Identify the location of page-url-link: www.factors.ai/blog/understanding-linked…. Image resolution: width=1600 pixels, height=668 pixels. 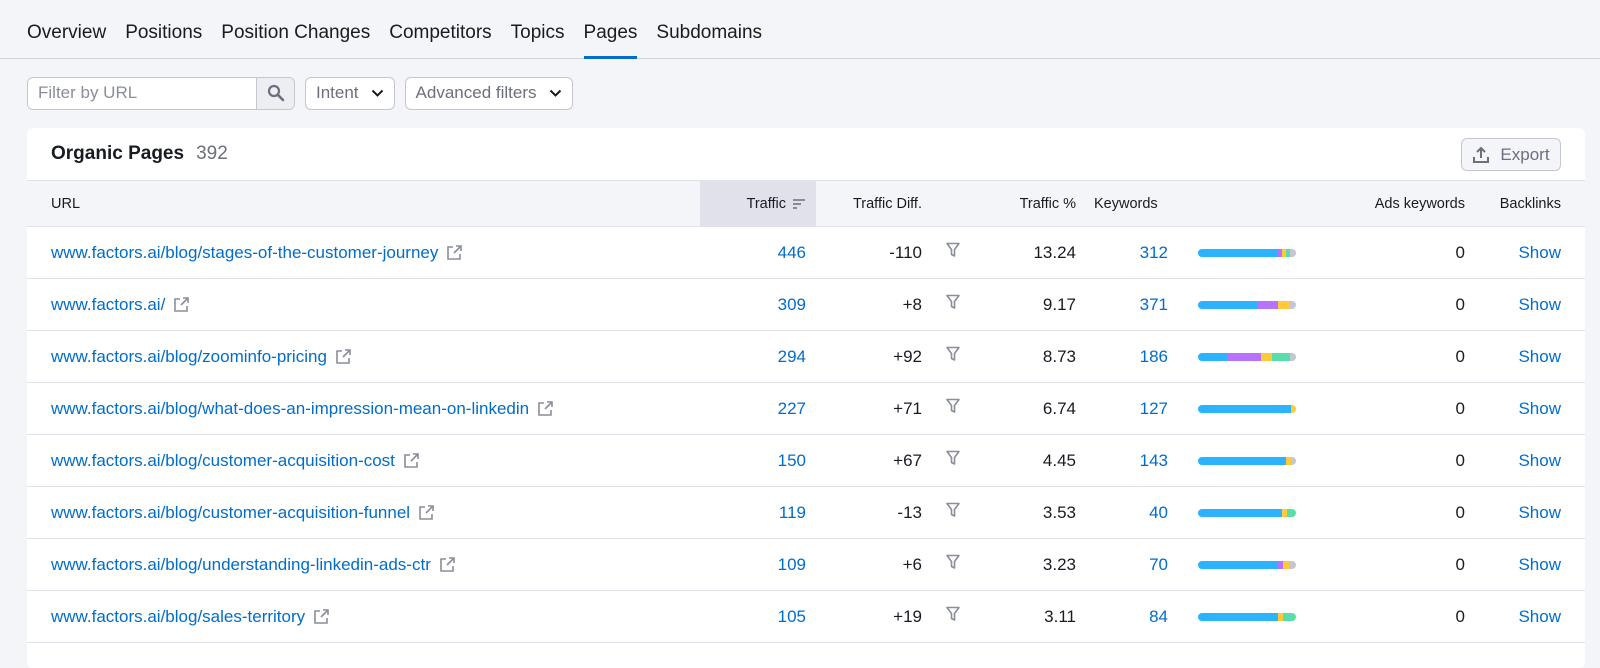
(241, 565).